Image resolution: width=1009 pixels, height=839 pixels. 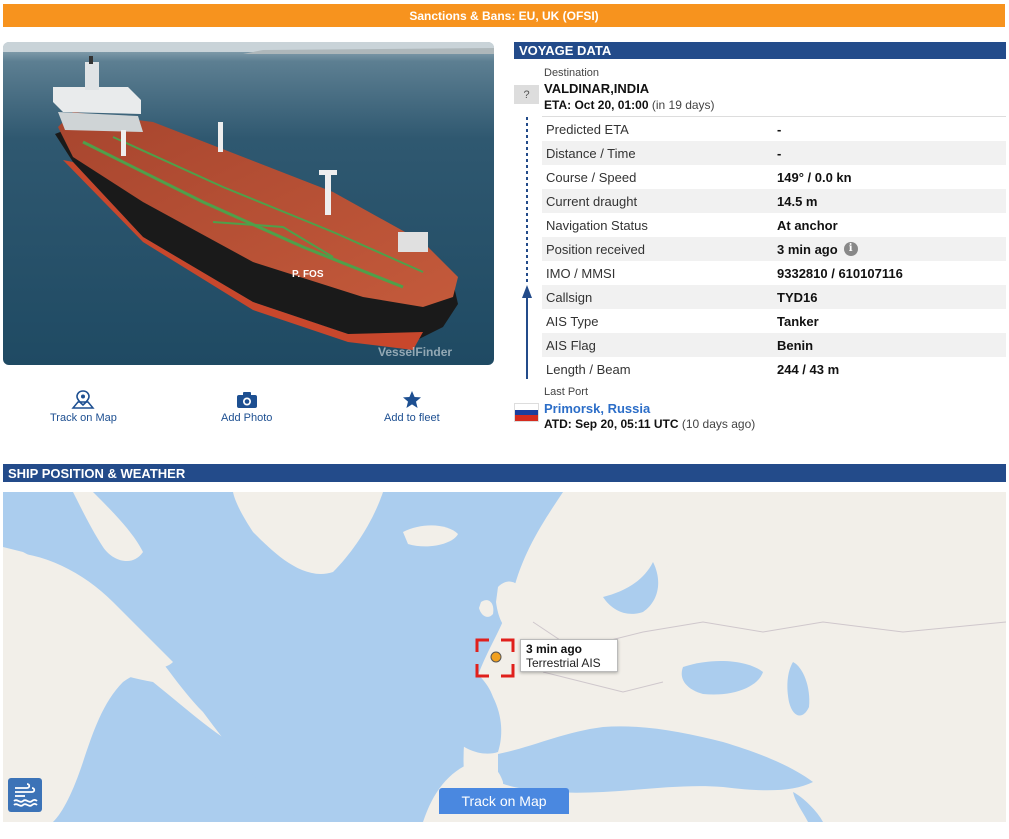 What do you see at coordinates (774, 177) in the screenshot?
I see `table-row: Course / Speed 149° / 0.0 kn` at bounding box center [774, 177].